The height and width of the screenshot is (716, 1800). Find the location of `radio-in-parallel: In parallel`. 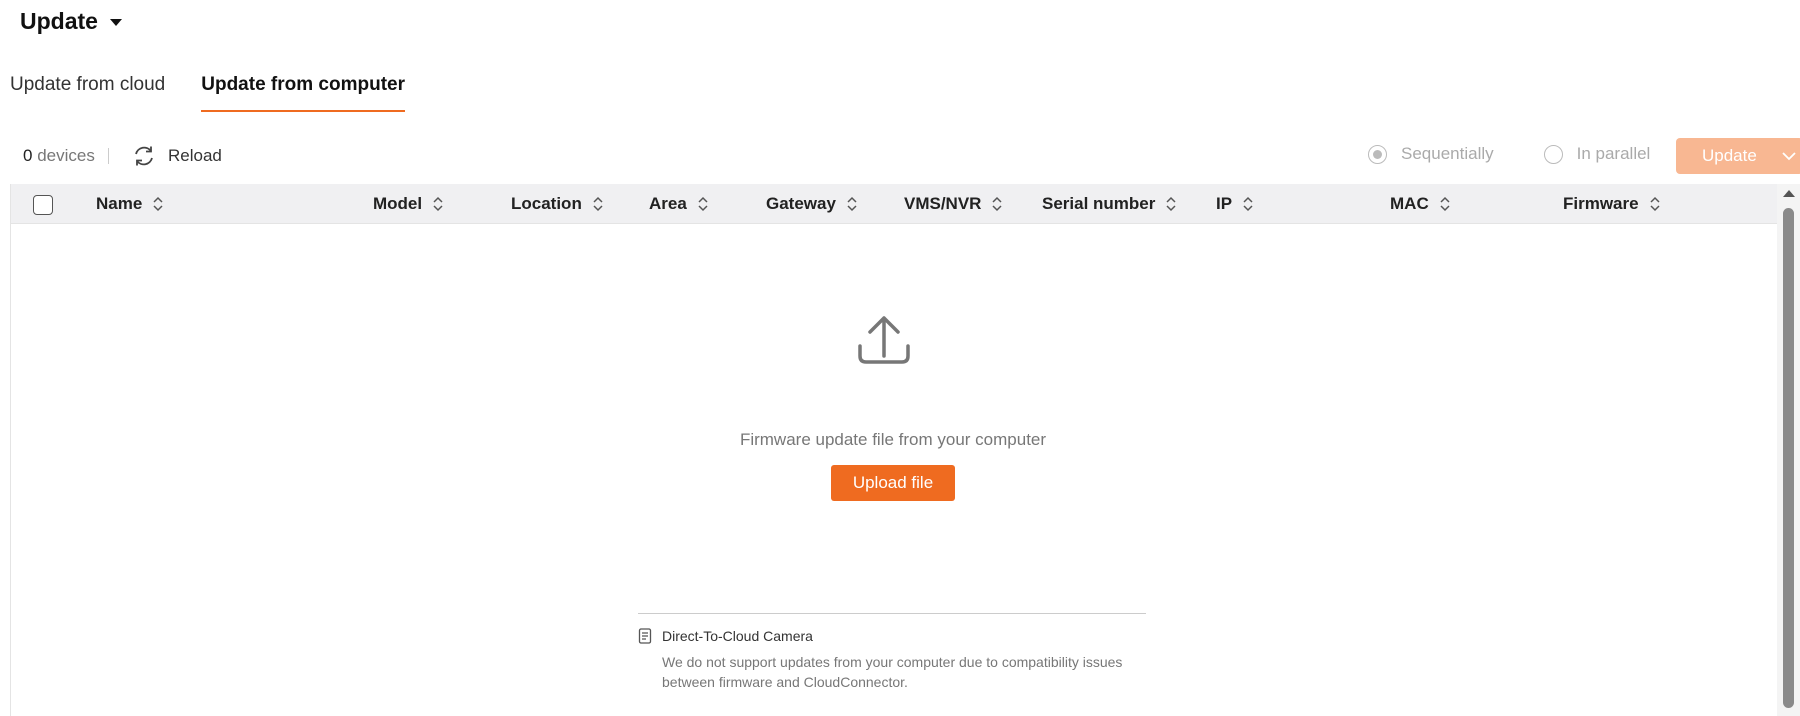

radio-in-parallel: In parallel is located at coordinates (1597, 154).